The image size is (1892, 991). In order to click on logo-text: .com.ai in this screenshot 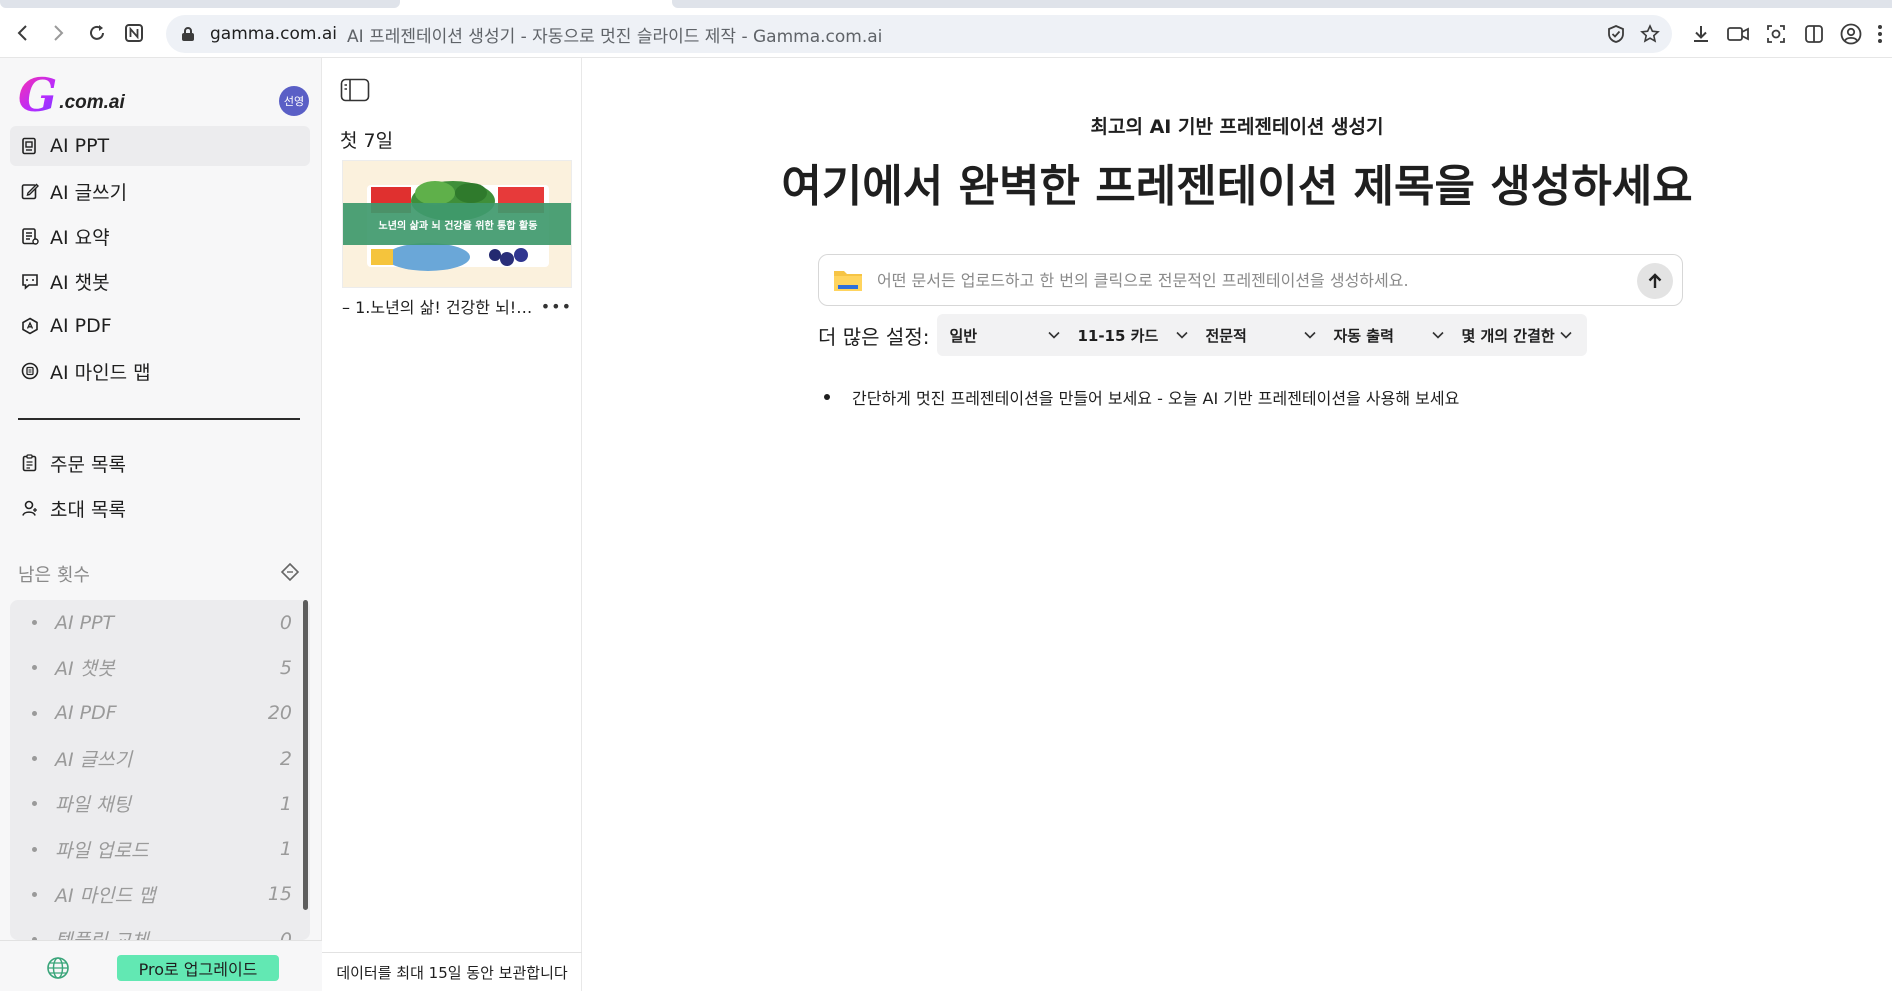, I will do `click(92, 102)`.